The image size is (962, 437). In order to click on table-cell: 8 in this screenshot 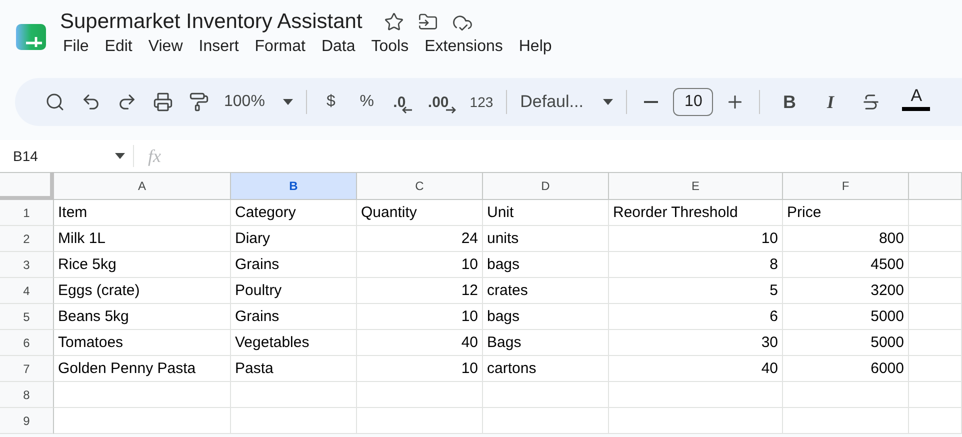, I will do `click(696, 265)`.